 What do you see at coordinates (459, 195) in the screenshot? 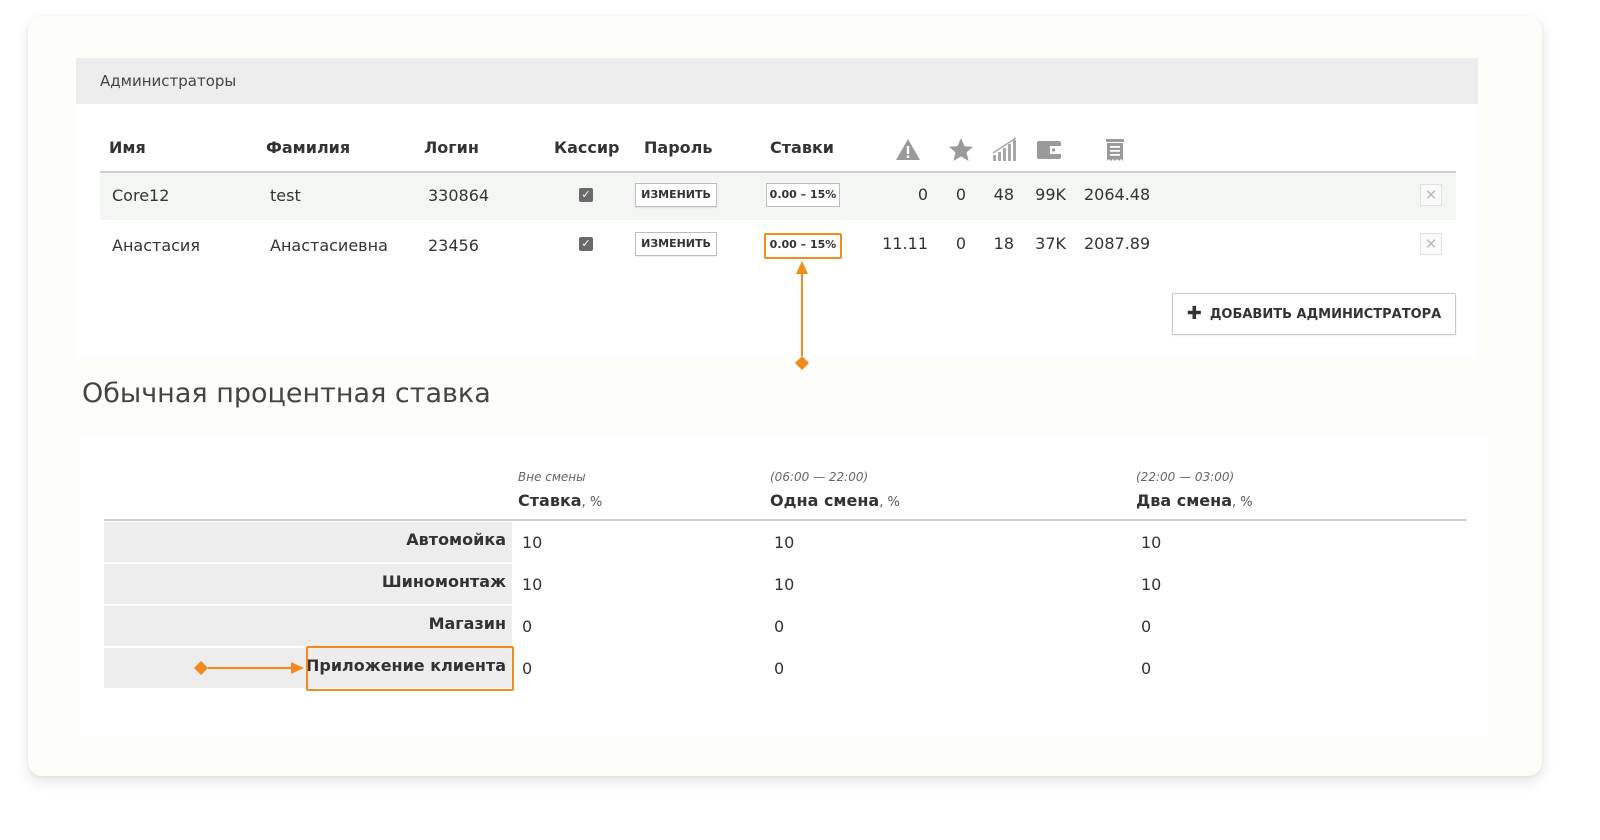
I see `admin-login: 330864` at bounding box center [459, 195].